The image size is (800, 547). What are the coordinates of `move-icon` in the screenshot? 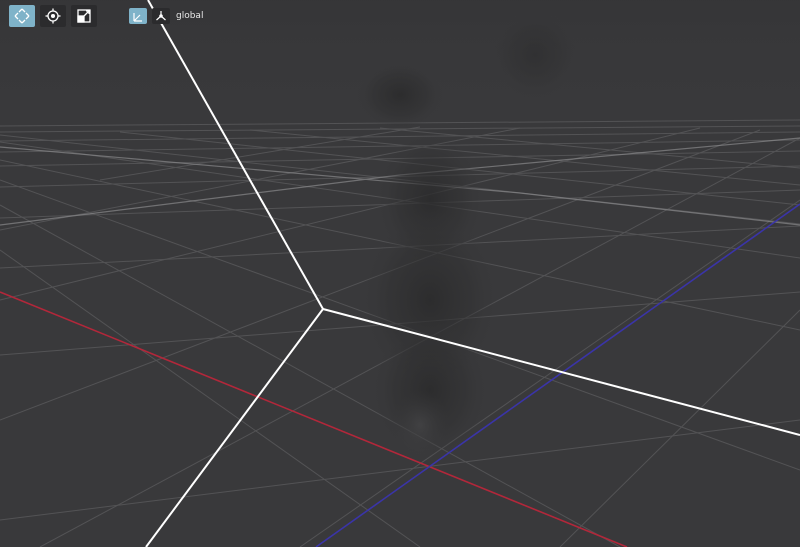 It's located at (22, 16).